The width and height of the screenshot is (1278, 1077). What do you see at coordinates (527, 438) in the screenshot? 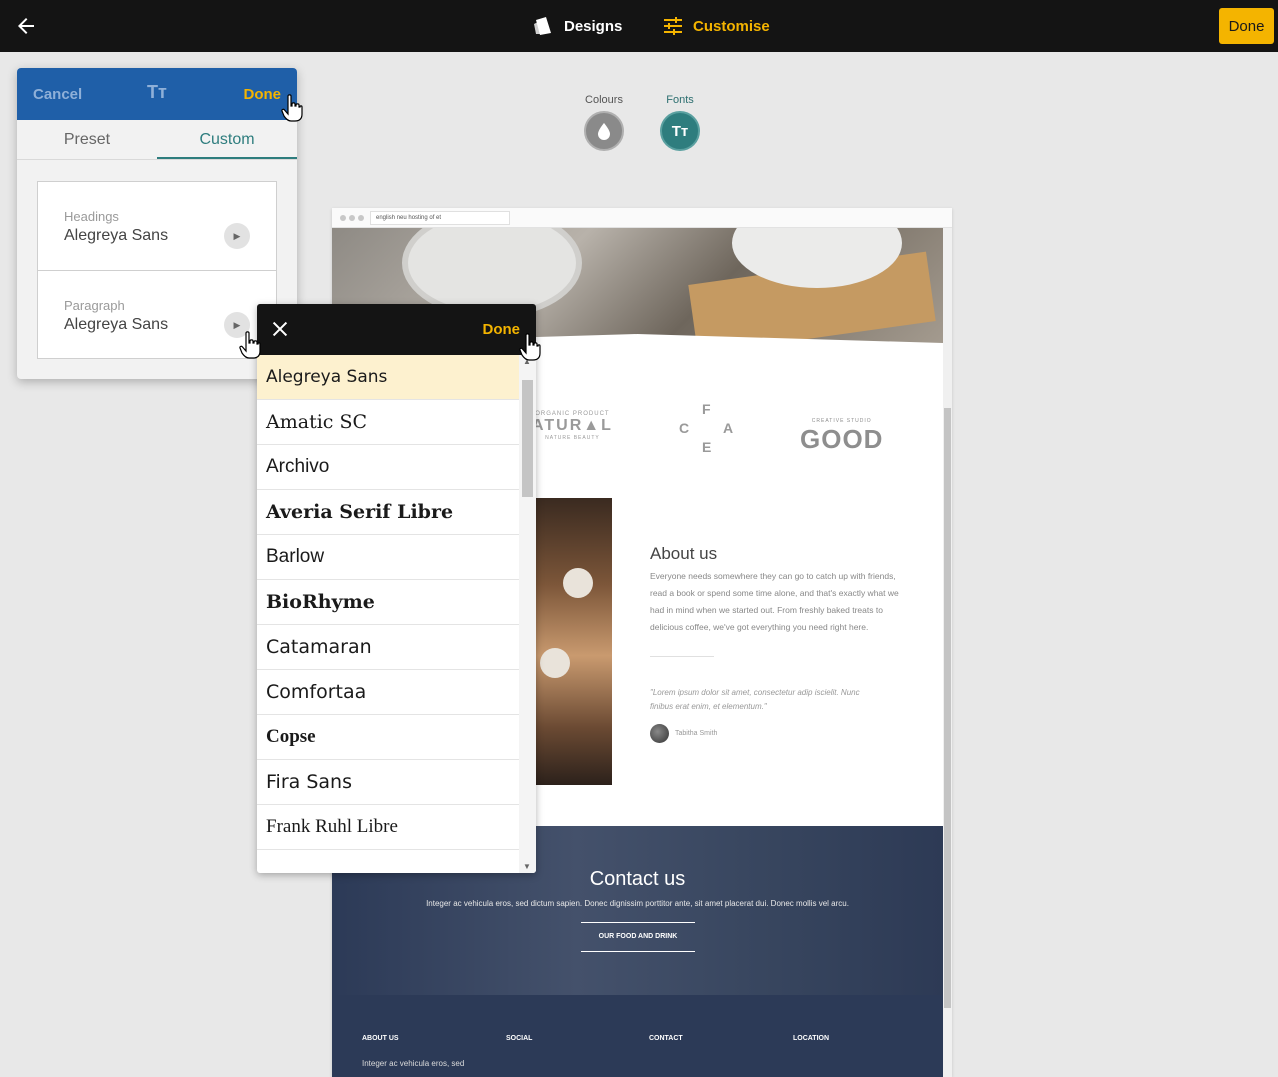
I see `font-list-scrollbar-thumb` at bounding box center [527, 438].